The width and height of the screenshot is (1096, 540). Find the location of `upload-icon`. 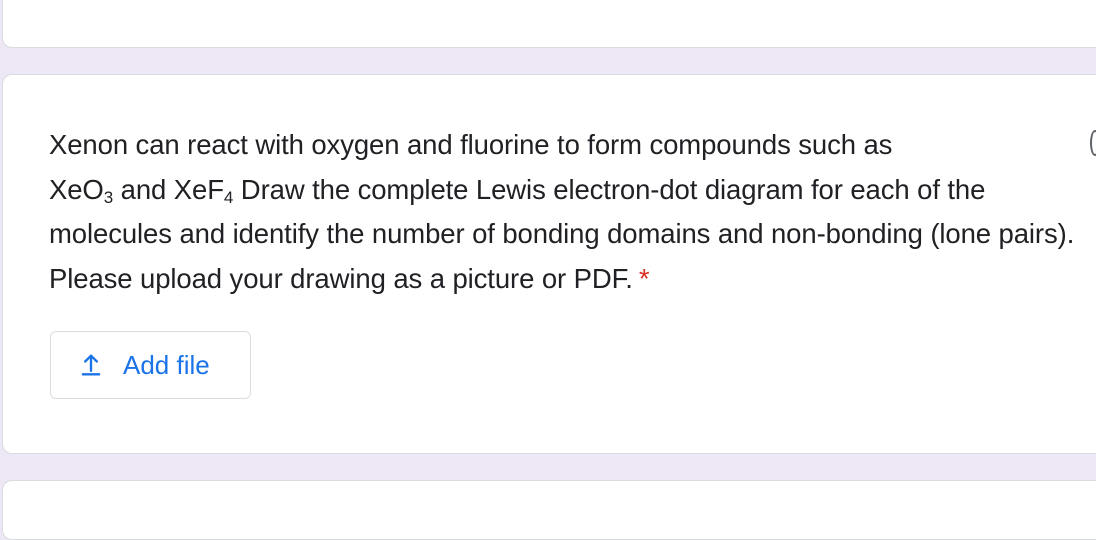

upload-icon is located at coordinates (91, 365).